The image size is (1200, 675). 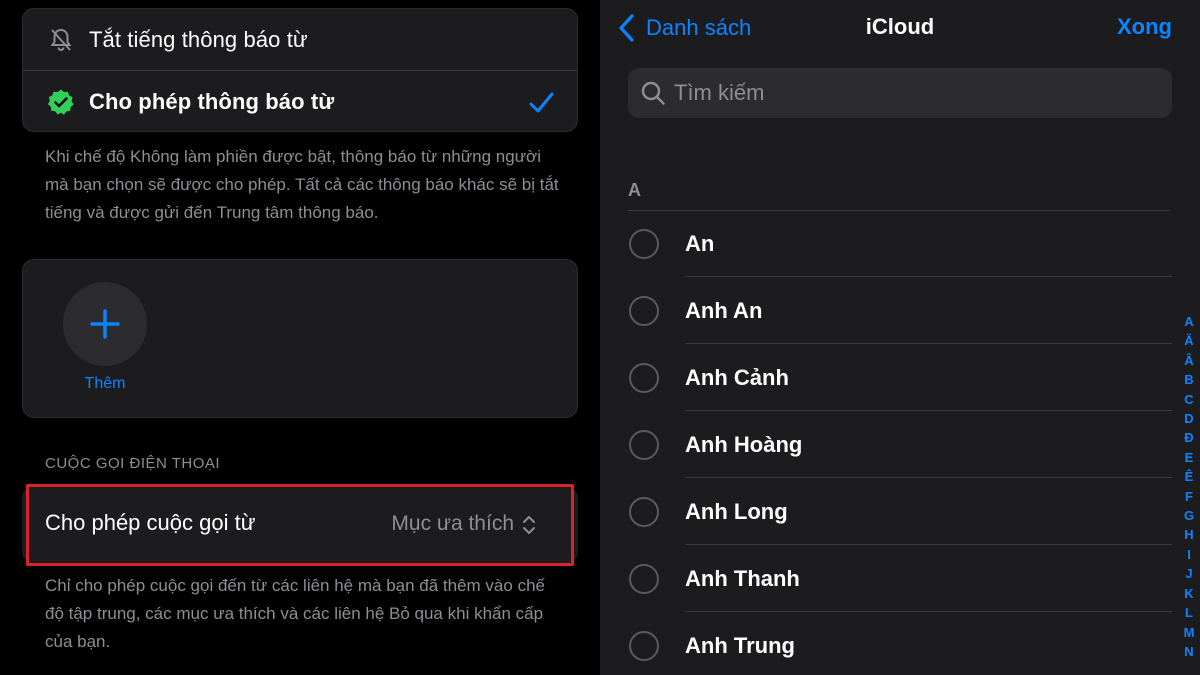 What do you see at coordinates (133, 463) in the screenshot?
I see `calls-section-header: CUỘC GỌI ĐIỆN THOẠI` at bounding box center [133, 463].